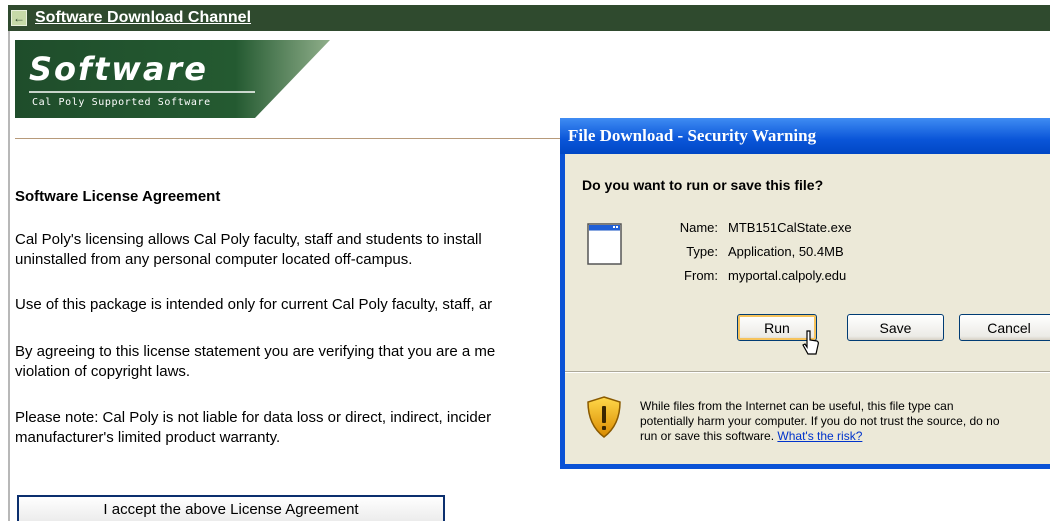 This screenshot has height=521, width=1050. I want to click on banner-subtitle: Cal Poly Supported Software, so click(121, 102).